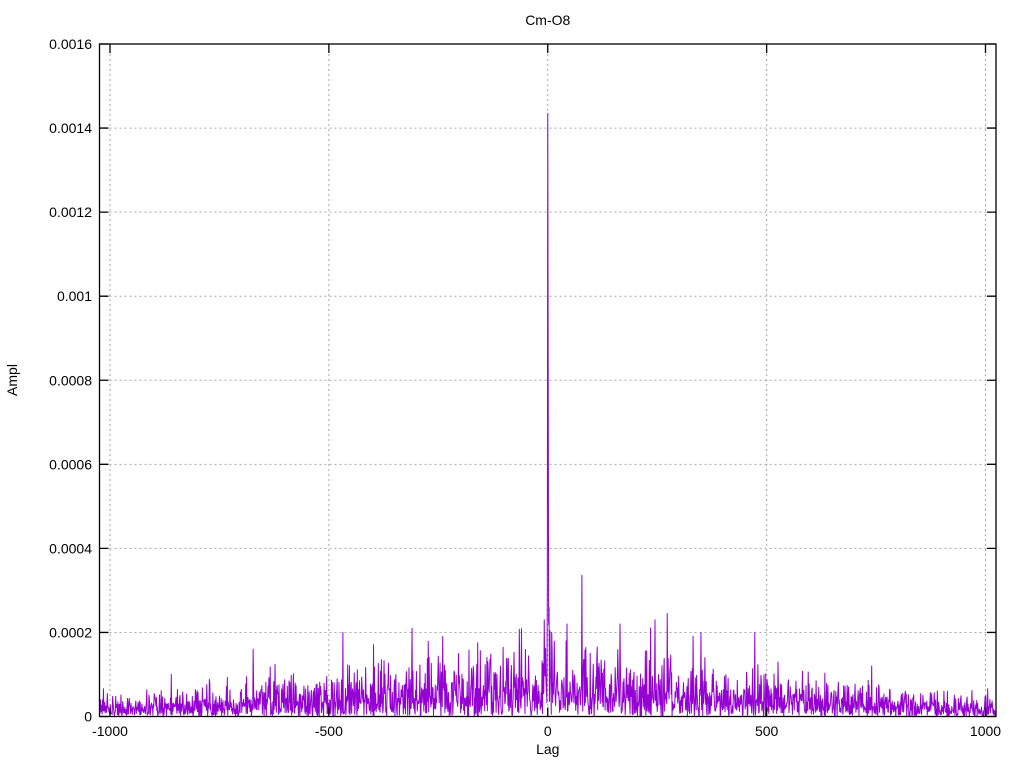 The image size is (1024, 768). What do you see at coordinates (70, 44) in the screenshot?
I see `svg-text: 0.0016` at bounding box center [70, 44].